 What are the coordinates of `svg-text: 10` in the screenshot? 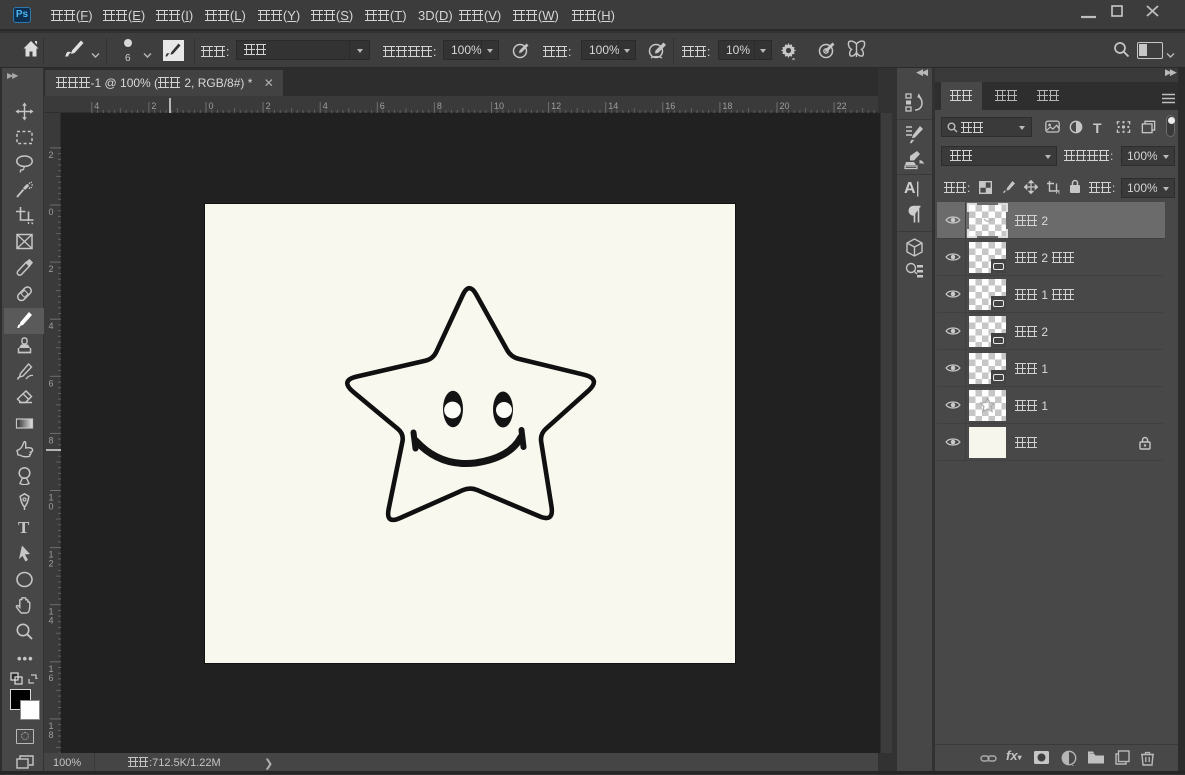 It's located at (499, 106).